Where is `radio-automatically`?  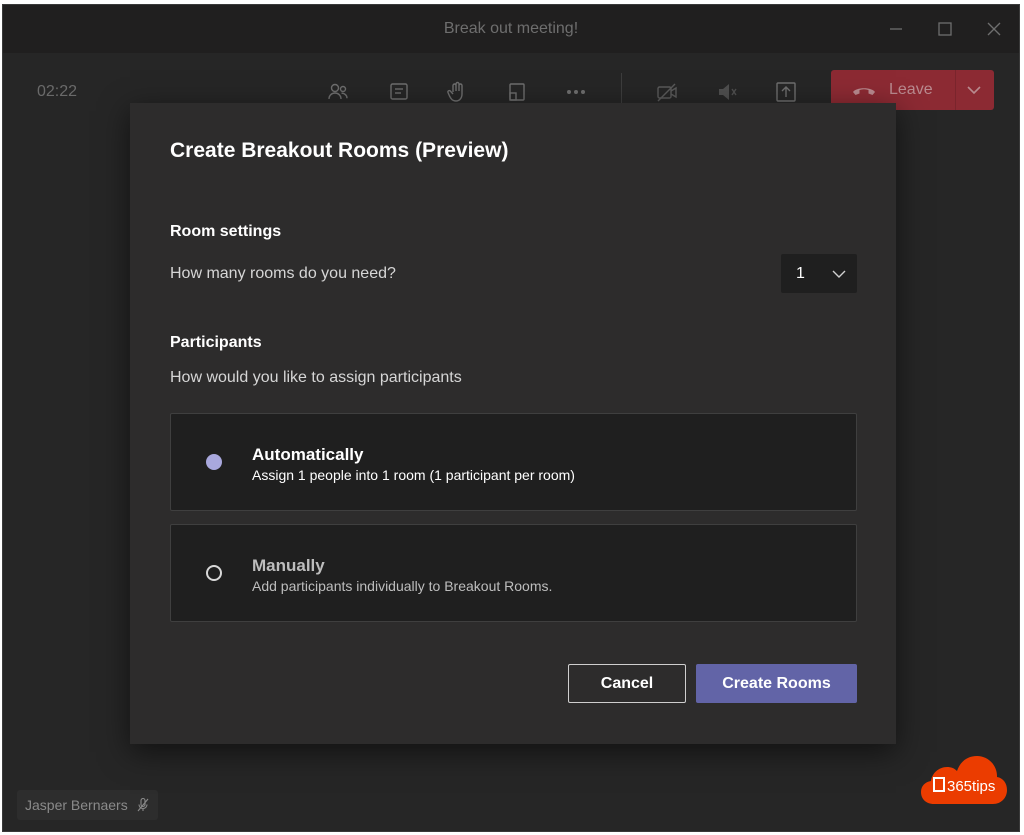 radio-automatically is located at coordinates (214, 462).